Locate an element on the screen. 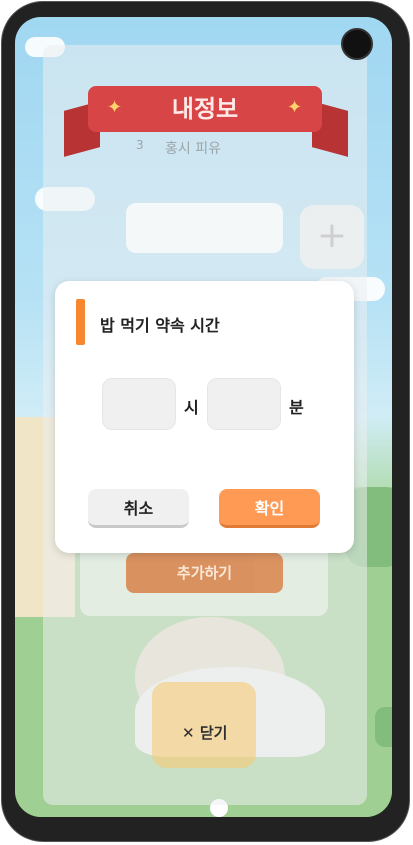  plus-icon: + is located at coordinates (332, 235).